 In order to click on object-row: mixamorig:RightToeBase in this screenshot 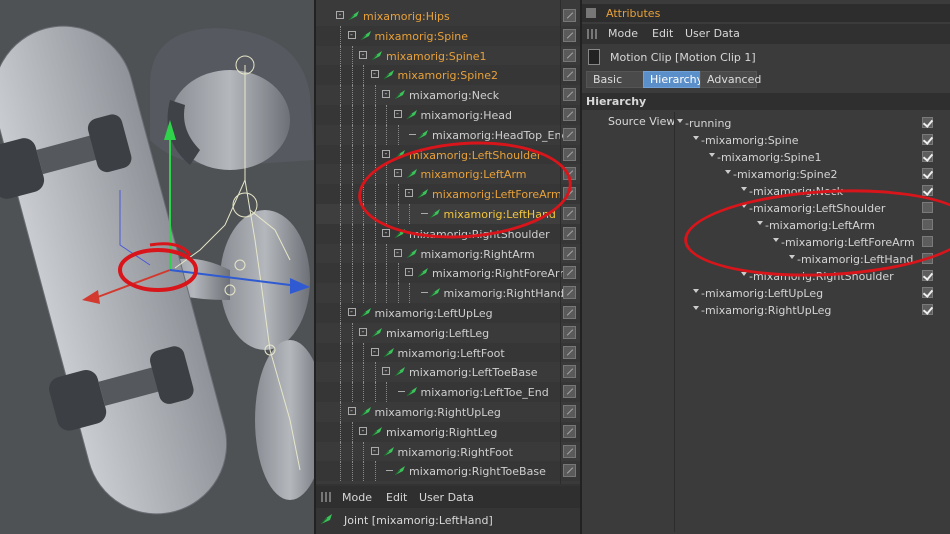, I will do `click(448, 471)`.